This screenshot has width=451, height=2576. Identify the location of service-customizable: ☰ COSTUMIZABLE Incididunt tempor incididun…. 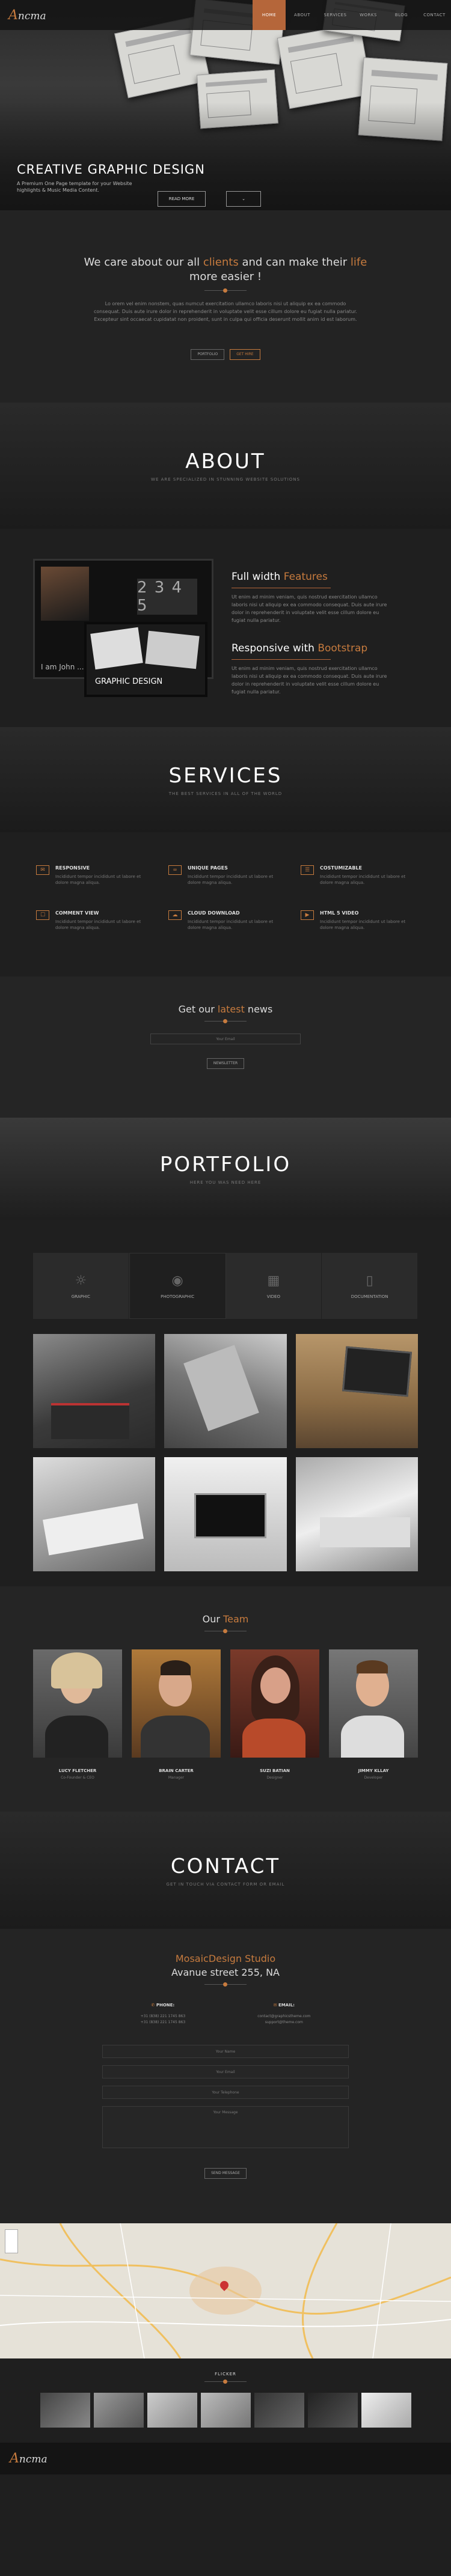
(358, 881).